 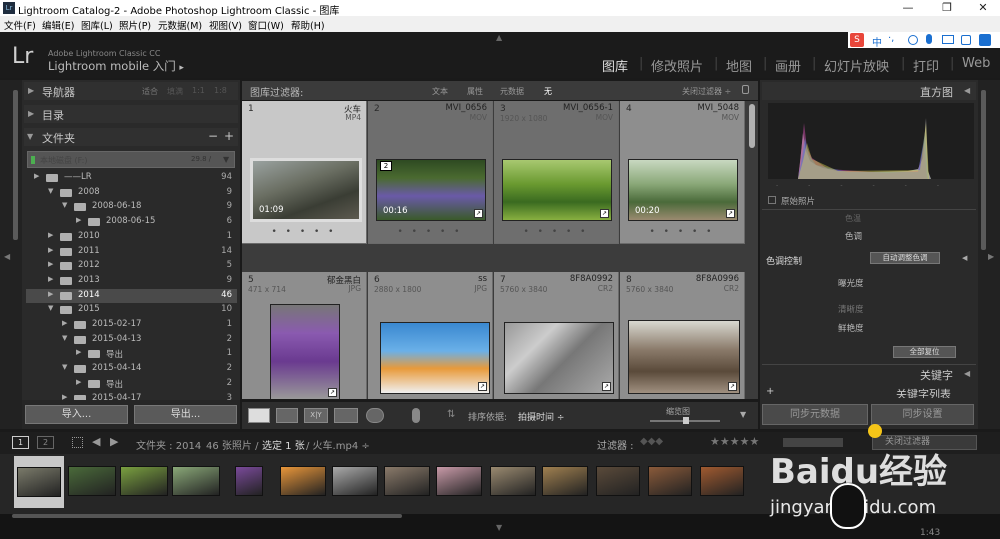 What do you see at coordinates (20, 25) in the screenshot?
I see `menu-file: 文件(F)` at bounding box center [20, 25].